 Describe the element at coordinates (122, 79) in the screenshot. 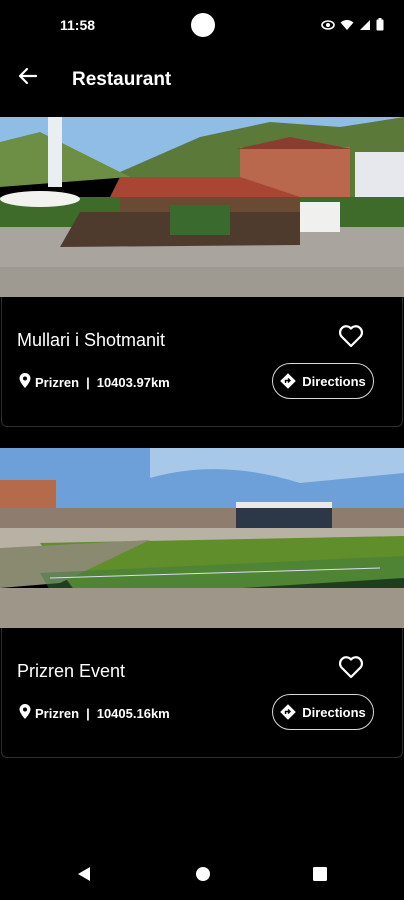

I see `page-title: Restaurant` at that location.